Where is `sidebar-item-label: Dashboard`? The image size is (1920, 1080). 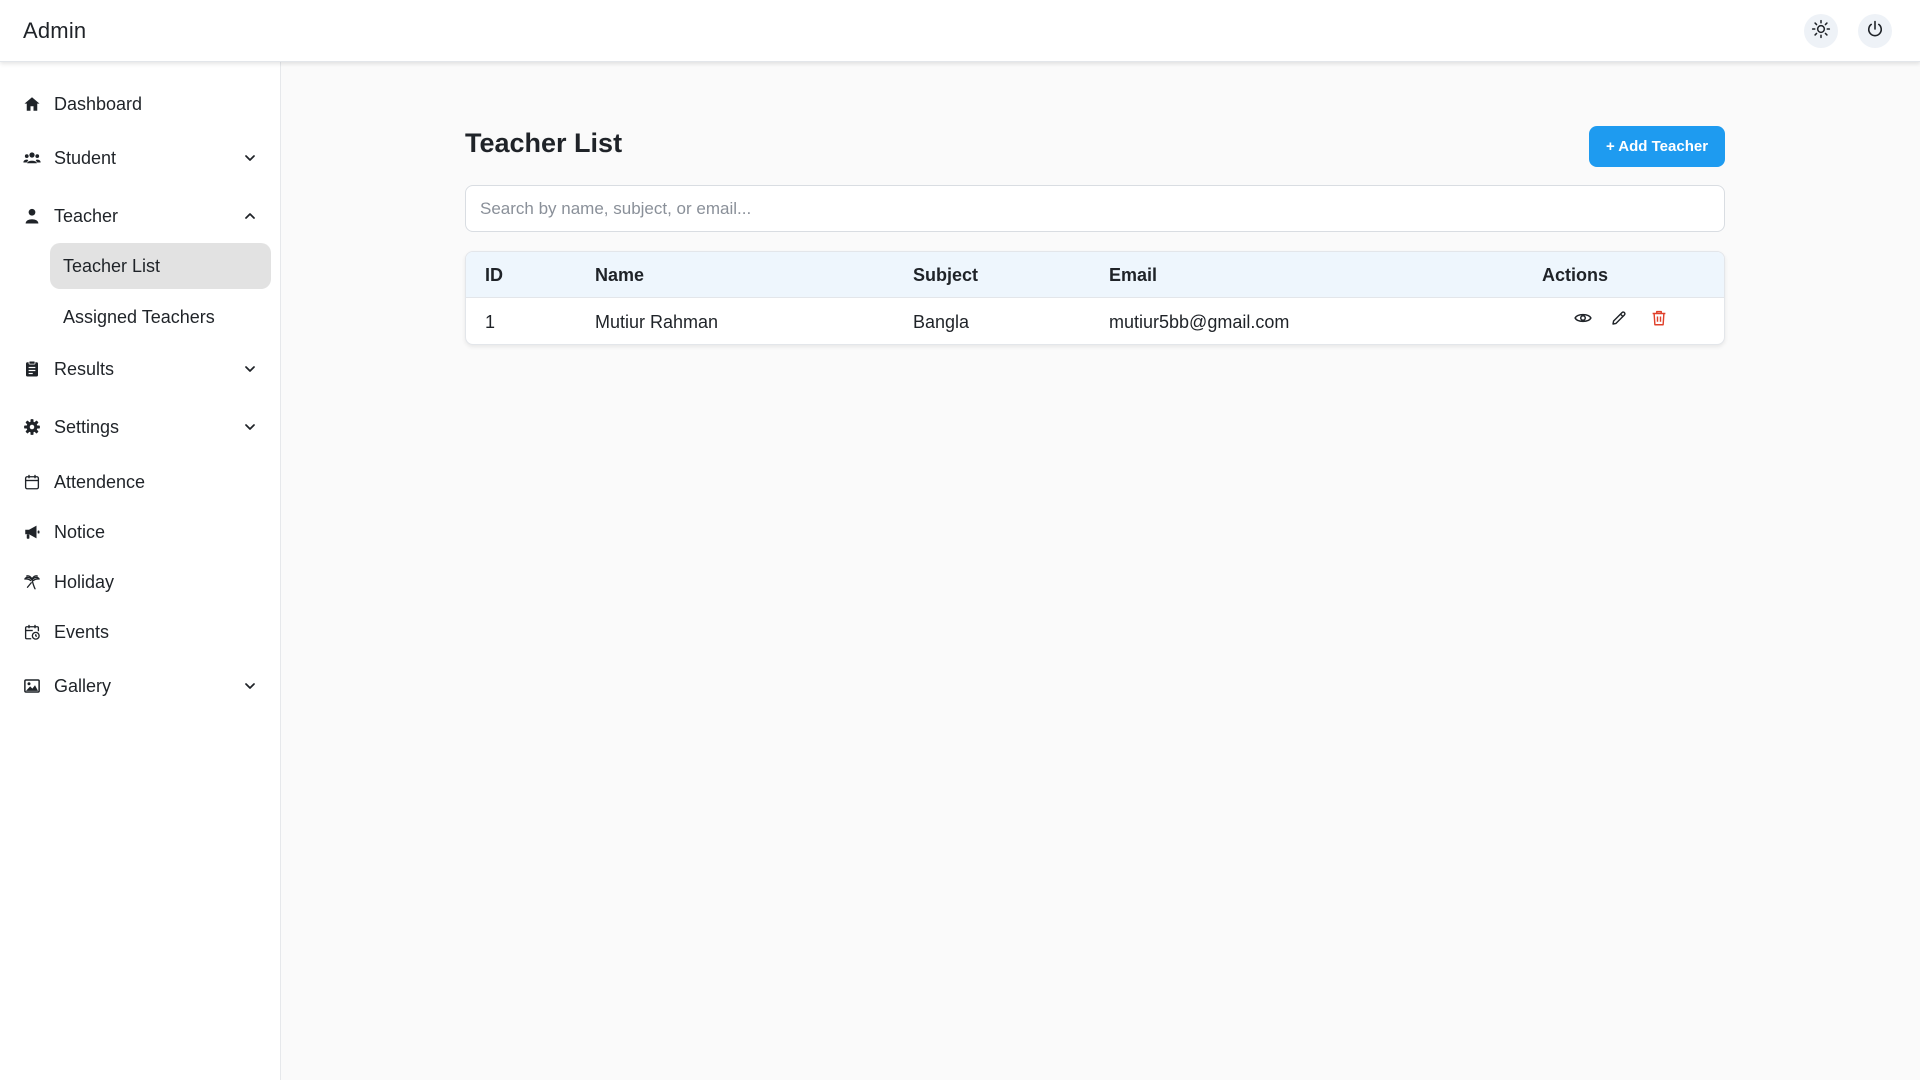
sidebar-item-label: Dashboard is located at coordinates (98, 103).